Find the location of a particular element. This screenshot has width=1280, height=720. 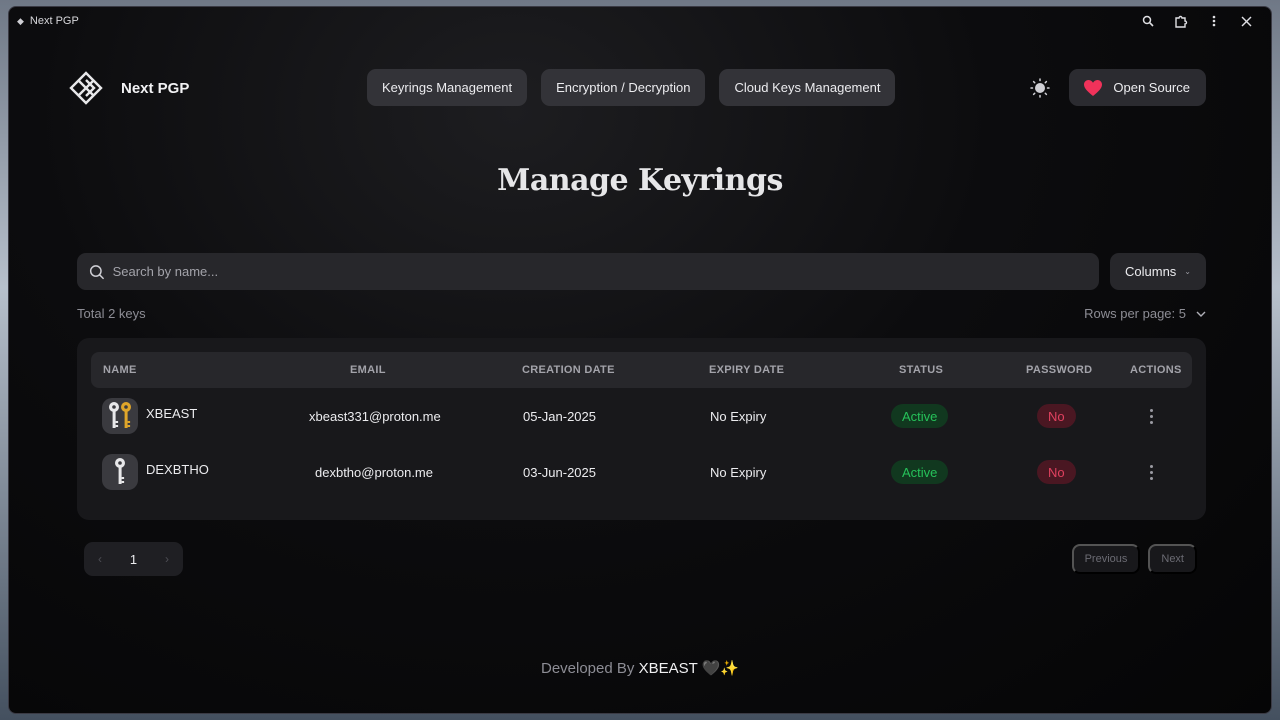

creation-date-cell: 05-Jan-2025 is located at coordinates (559, 416).